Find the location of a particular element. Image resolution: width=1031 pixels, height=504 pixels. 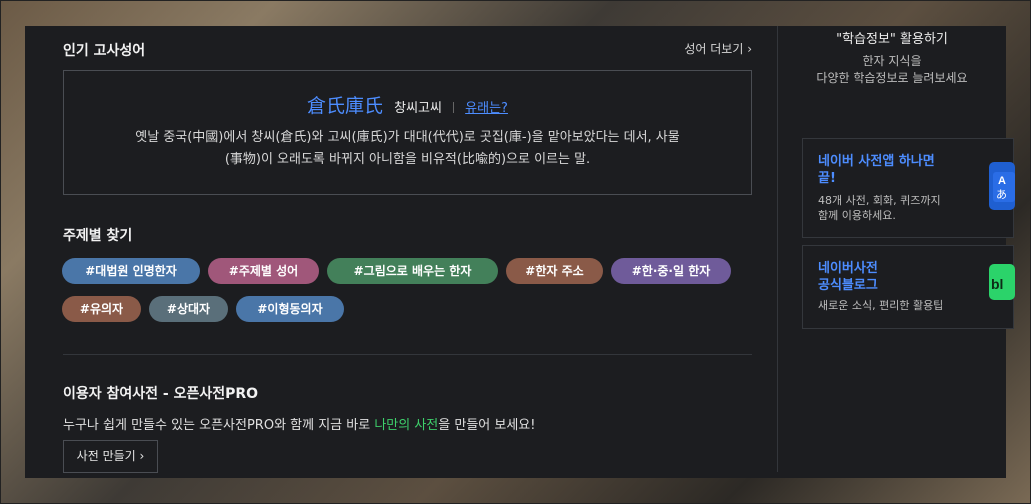

promo-desc-line: 48개 사전, 회화, 퀴즈까지 is located at coordinates (879, 200).